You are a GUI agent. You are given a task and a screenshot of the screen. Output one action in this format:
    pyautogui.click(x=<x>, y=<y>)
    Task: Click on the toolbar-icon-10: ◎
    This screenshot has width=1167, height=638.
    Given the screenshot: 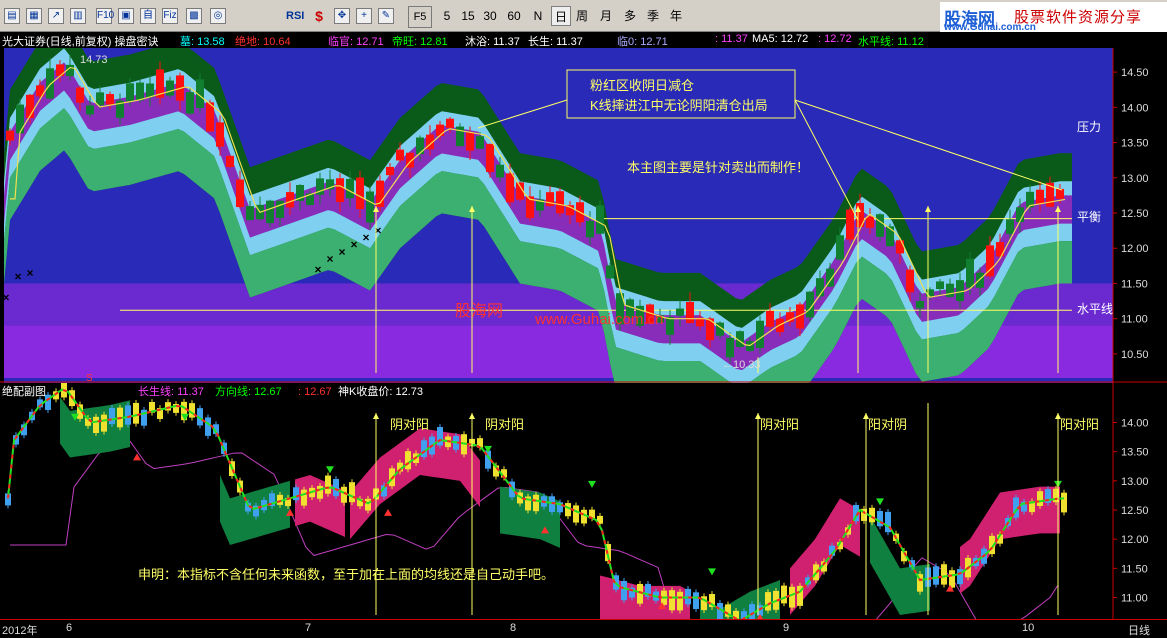 What is the action you would take?
    pyautogui.click(x=218, y=16)
    